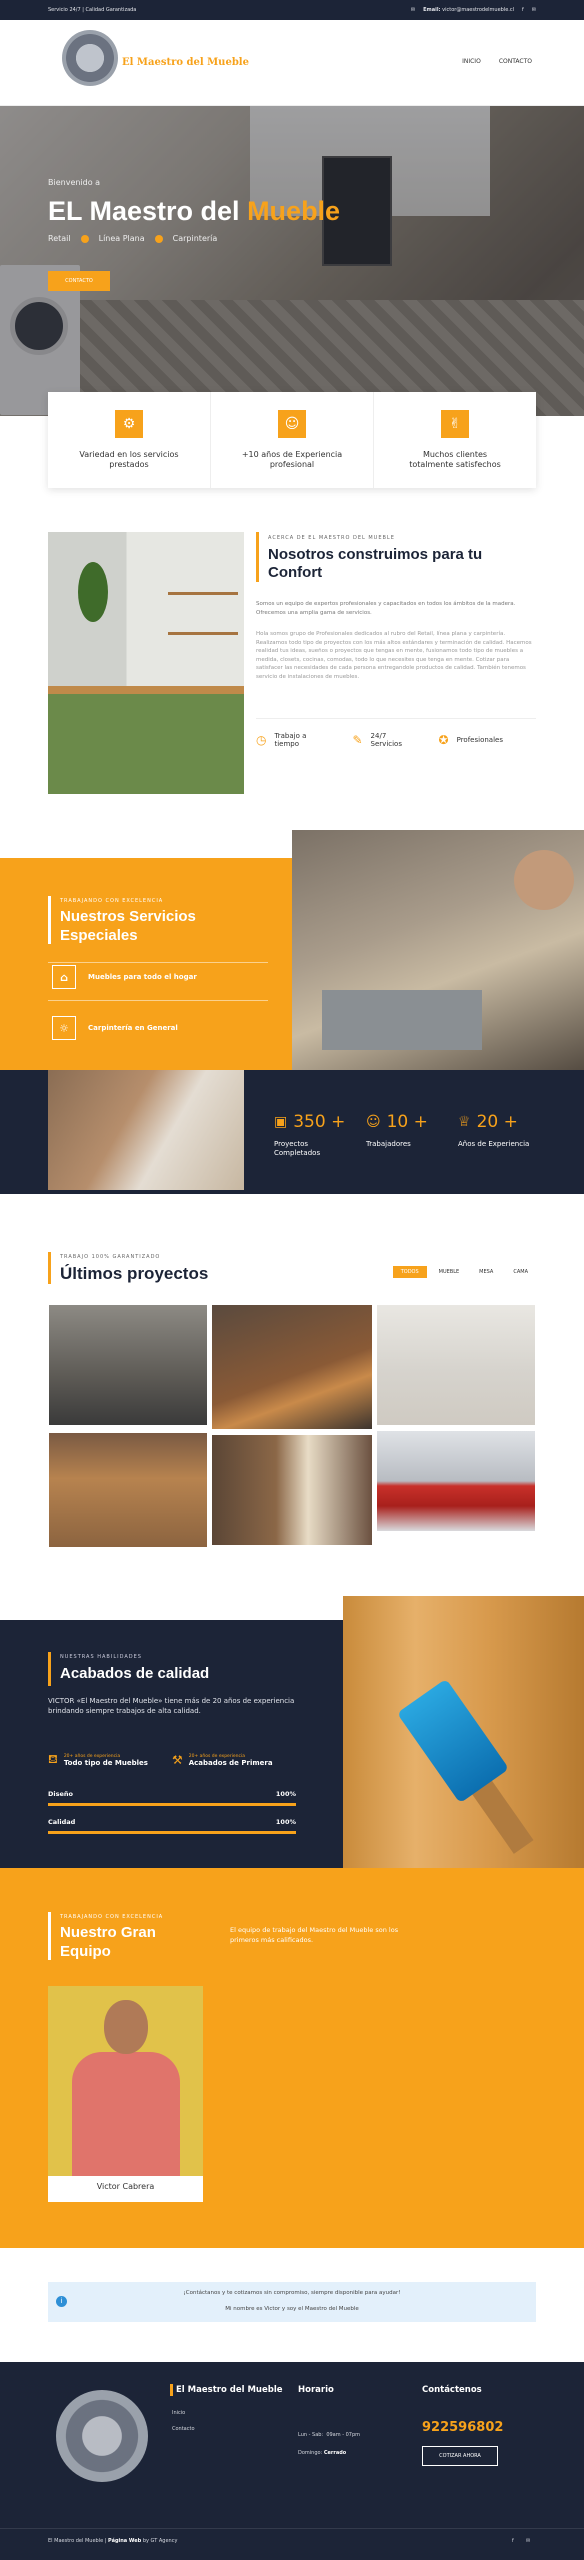 The height and width of the screenshot is (2560, 584). What do you see at coordinates (478, 10) in the screenshot?
I see `email-link: victor@maestrodelmueble.cl` at bounding box center [478, 10].